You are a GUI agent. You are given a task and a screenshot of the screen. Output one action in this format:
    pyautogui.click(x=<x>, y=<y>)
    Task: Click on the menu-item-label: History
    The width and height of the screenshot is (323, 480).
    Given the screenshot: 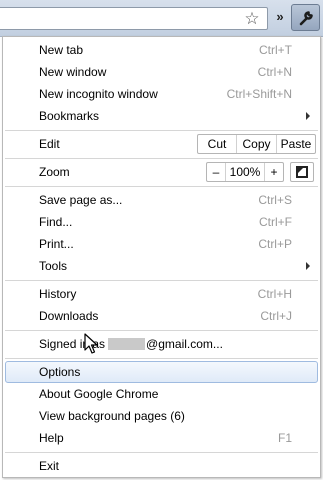 What is the action you would take?
    pyautogui.click(x=58, y=294)
    